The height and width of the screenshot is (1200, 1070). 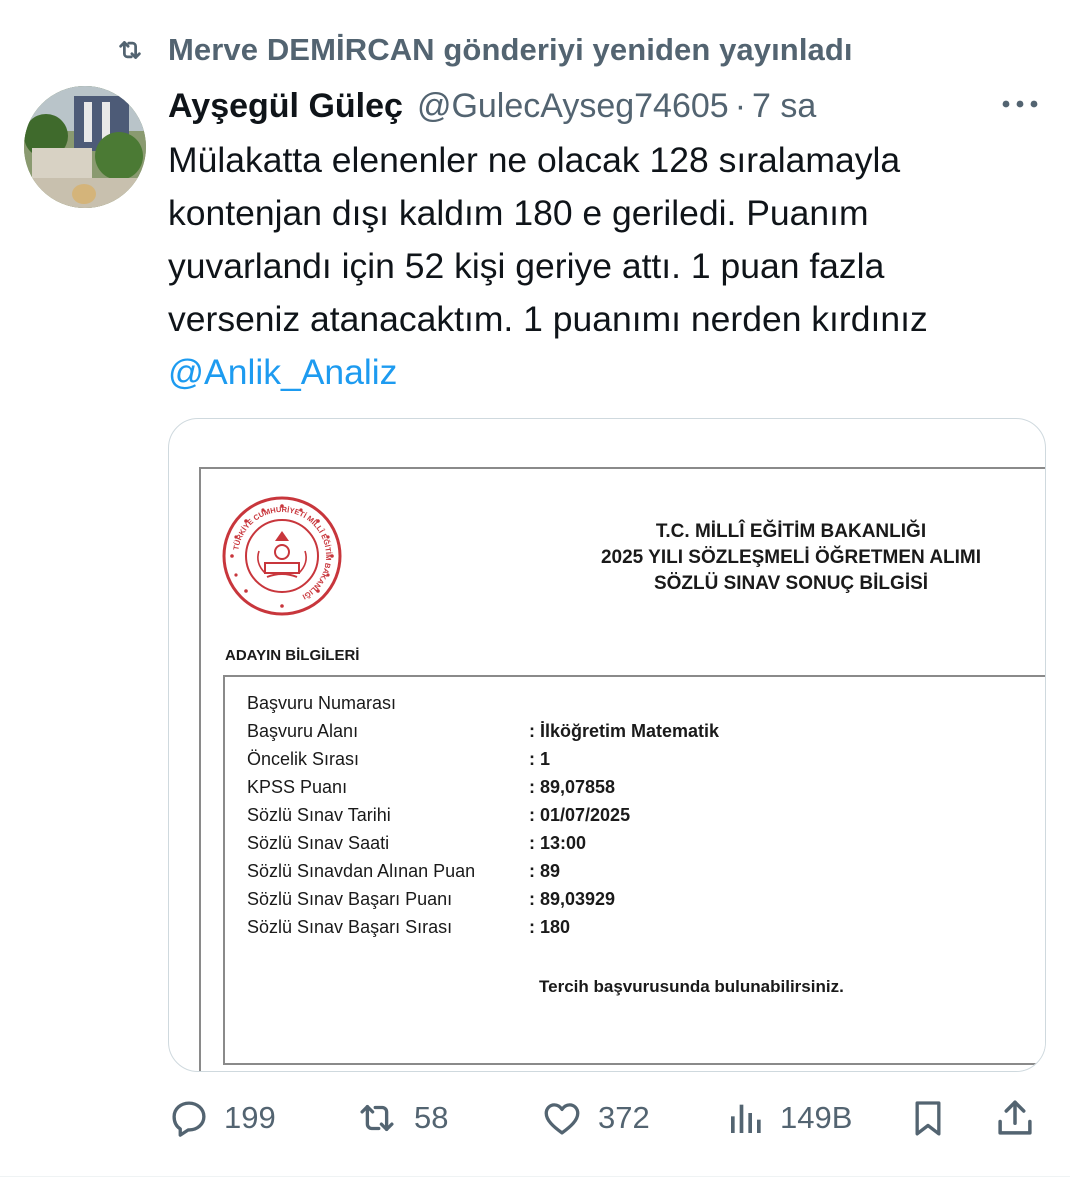 I want to click on views-button: 149B, so click(x=789, y=1118).